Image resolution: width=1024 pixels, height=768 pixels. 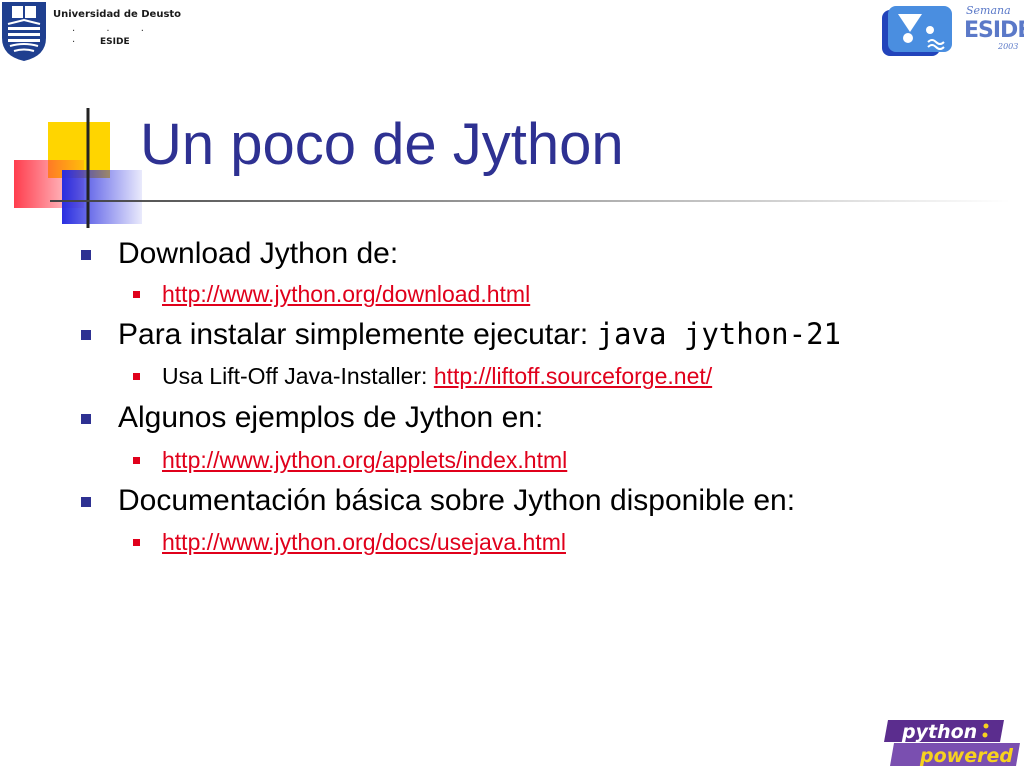 I want to click on bullet-text: Algunos ejemplos de Jython en:, so click(x=331, y=417).